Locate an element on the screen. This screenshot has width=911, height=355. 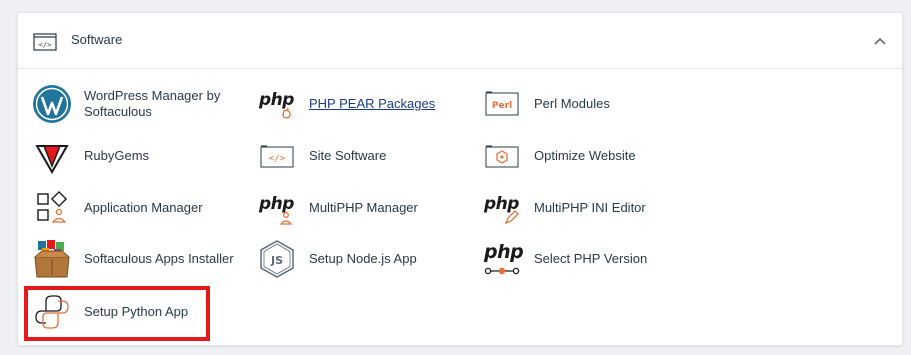
ruby-gem-icon is located at coordinates (52, 156).